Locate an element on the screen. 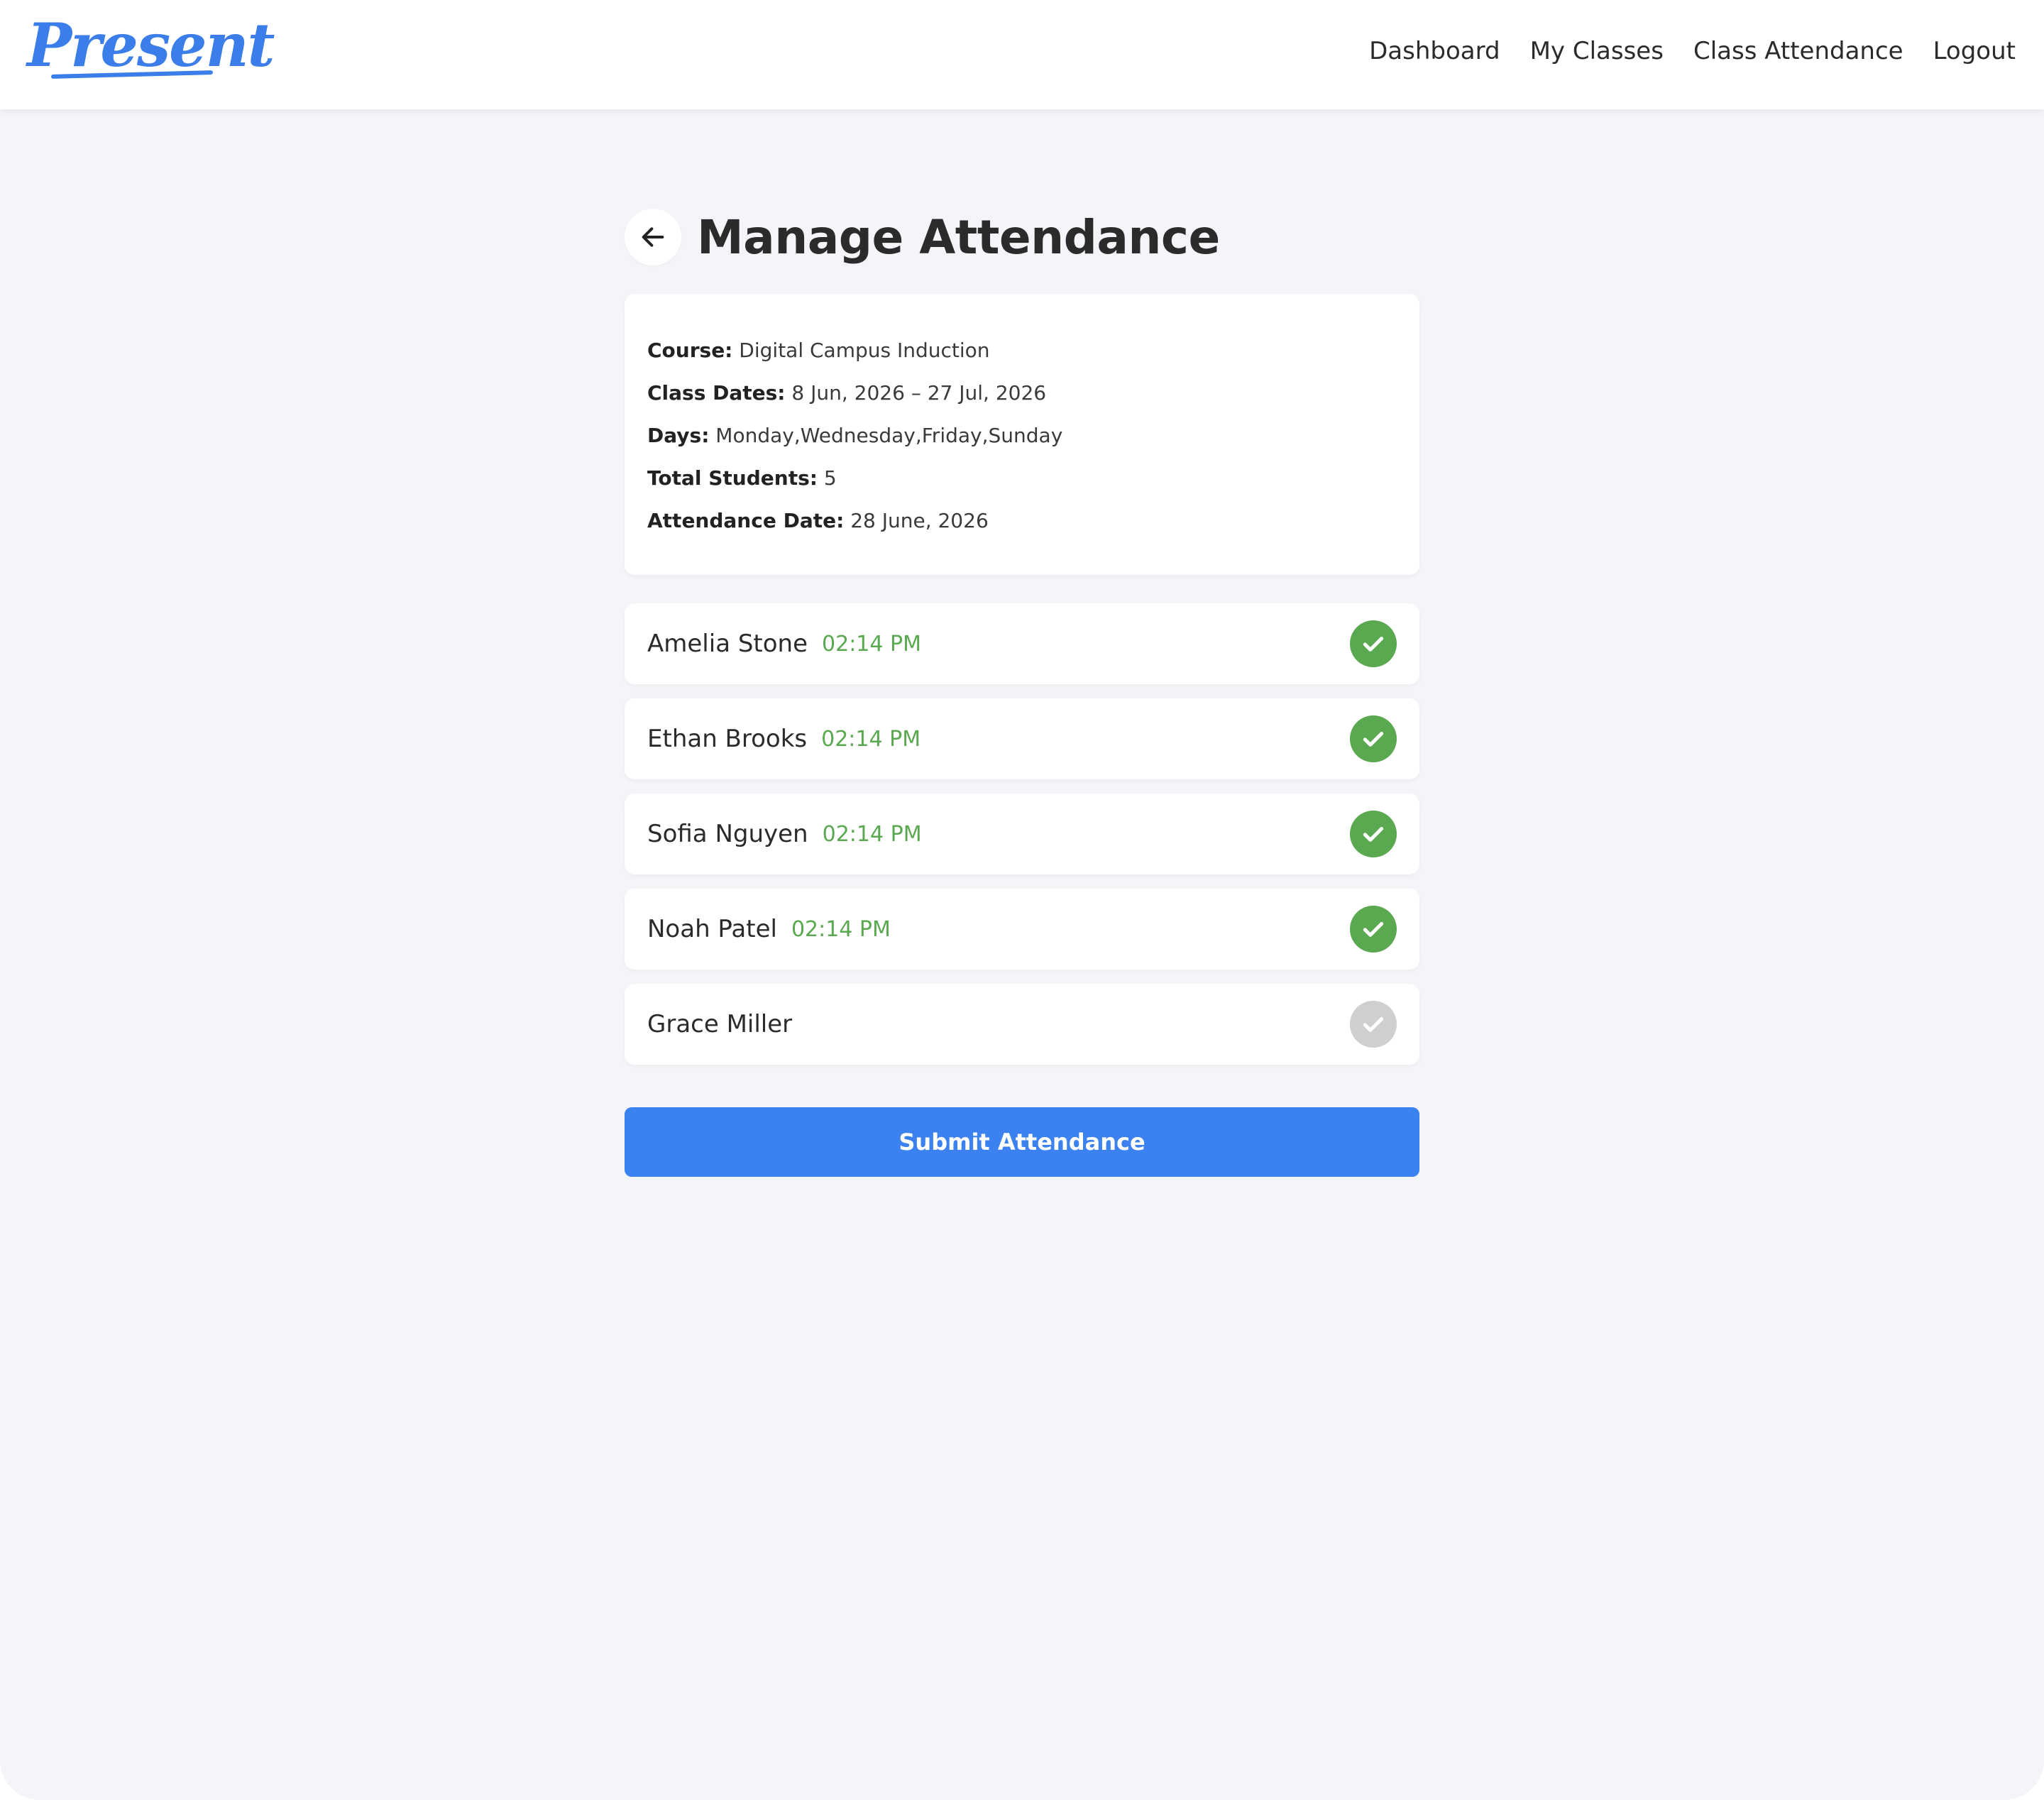 This screenshot has width=2044, height=1800. student-row: Ethan Brooks 02:14 PM is located at coordinates (1022, 738).